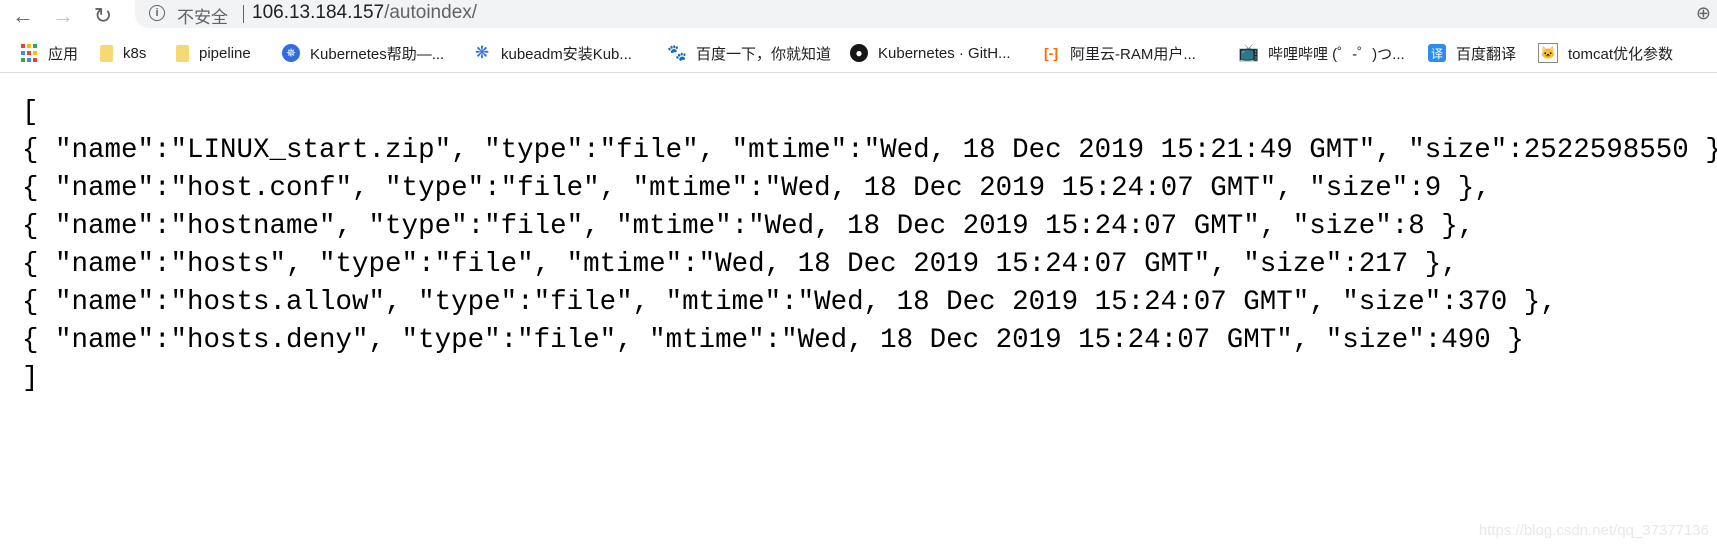 The width and height of the screenshot is (1717, 548). I want to click on json-line: [, so click(30, 112).